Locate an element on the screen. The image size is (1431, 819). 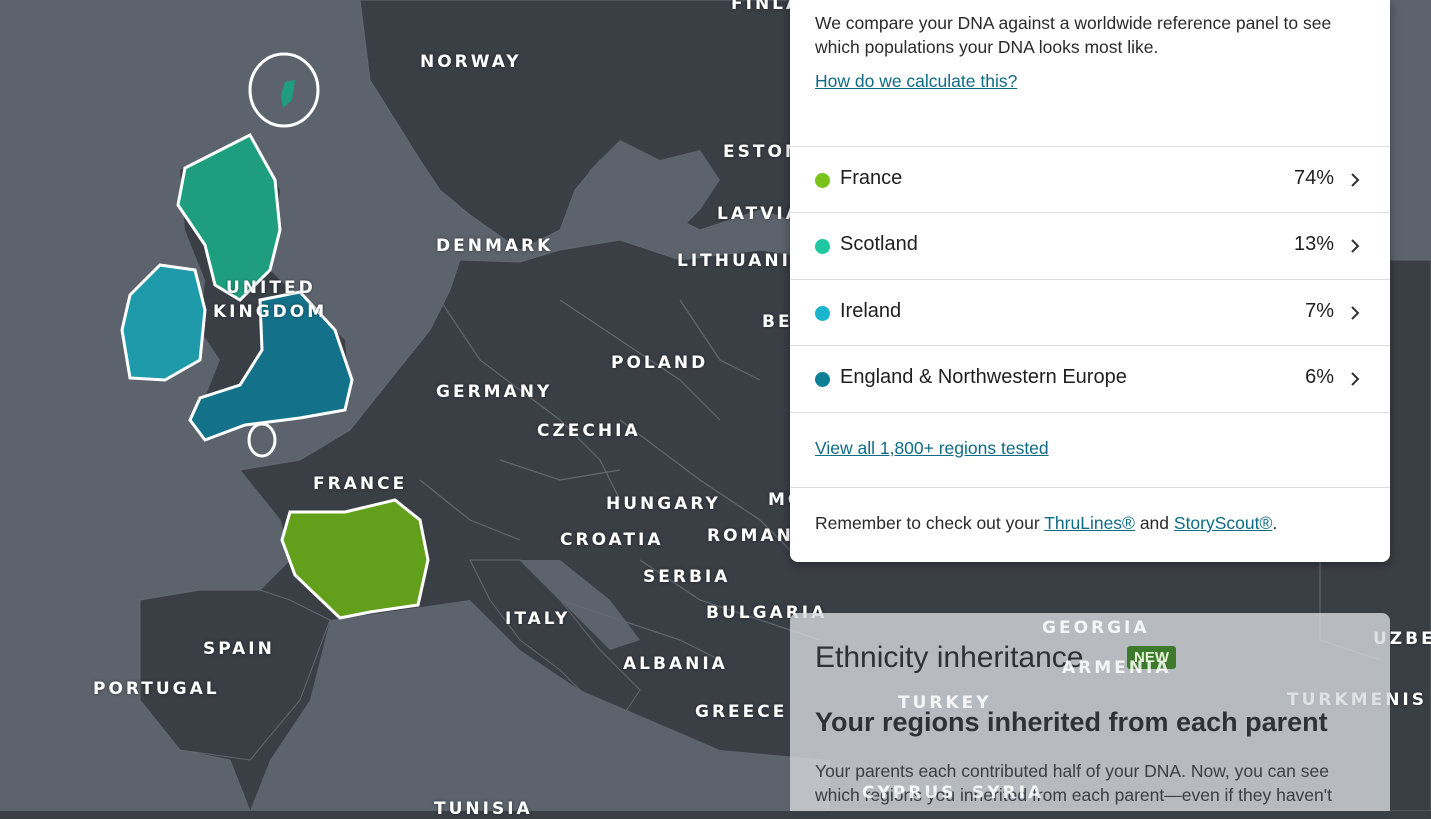
region-row-france: France 74% is located at coordinates (1090, 180).